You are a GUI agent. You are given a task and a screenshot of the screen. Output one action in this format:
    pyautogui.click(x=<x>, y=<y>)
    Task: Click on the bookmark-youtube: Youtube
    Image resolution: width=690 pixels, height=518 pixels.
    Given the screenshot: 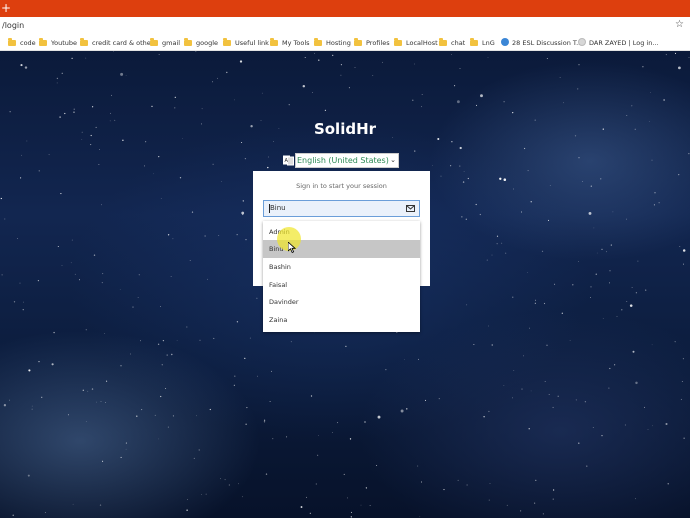 What is the action you would take?
    pyautogui.click(x=58, y=43)
    